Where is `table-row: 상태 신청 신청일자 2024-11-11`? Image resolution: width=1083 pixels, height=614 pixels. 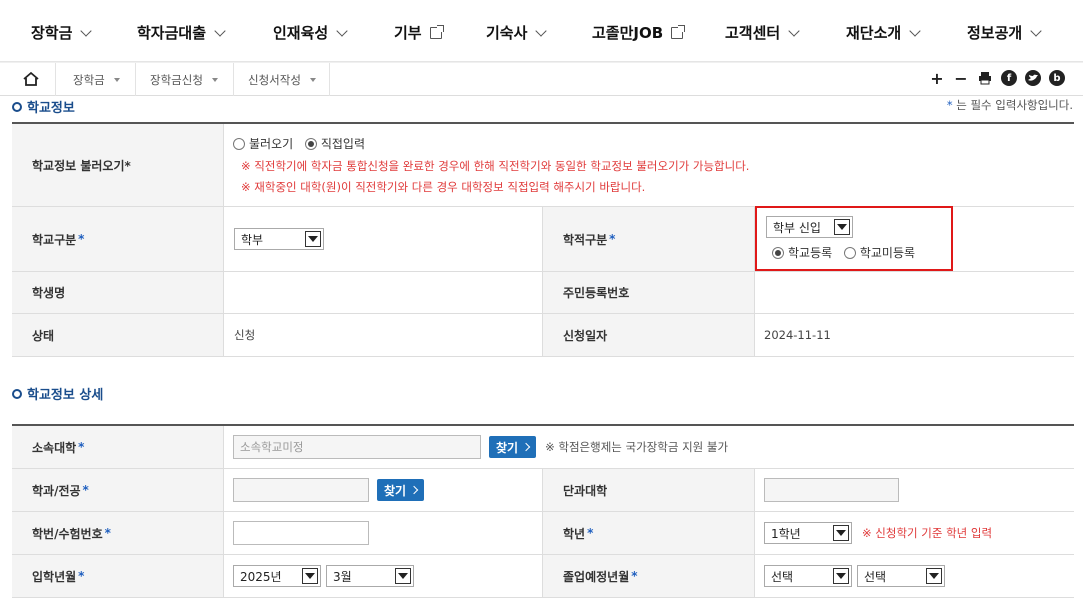 table-row: 상태 신청 신청일자 2024-11-11 is located at coordinates (543, 335).